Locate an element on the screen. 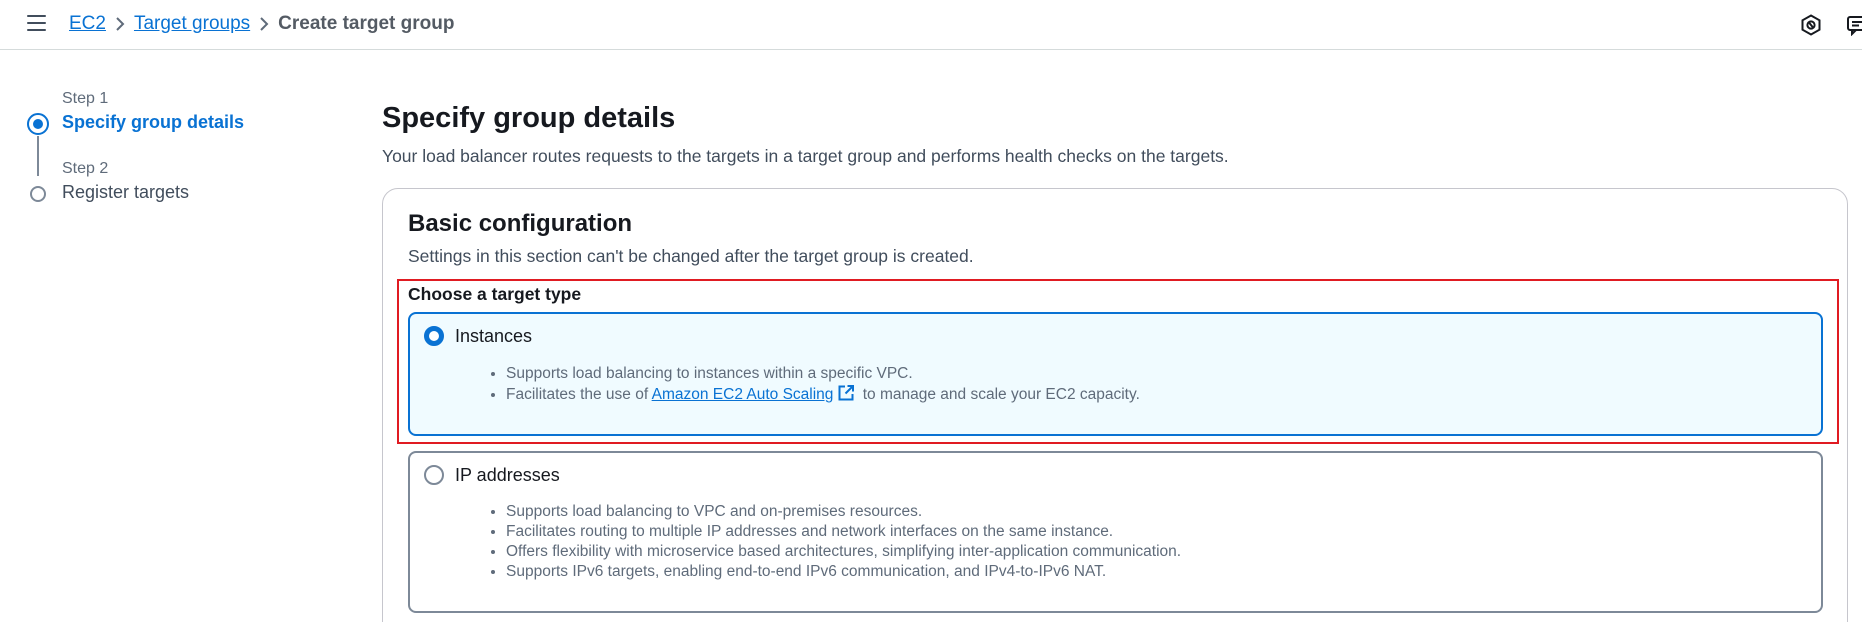  step-1-indicator-icon is located at coordinates (38, 124).